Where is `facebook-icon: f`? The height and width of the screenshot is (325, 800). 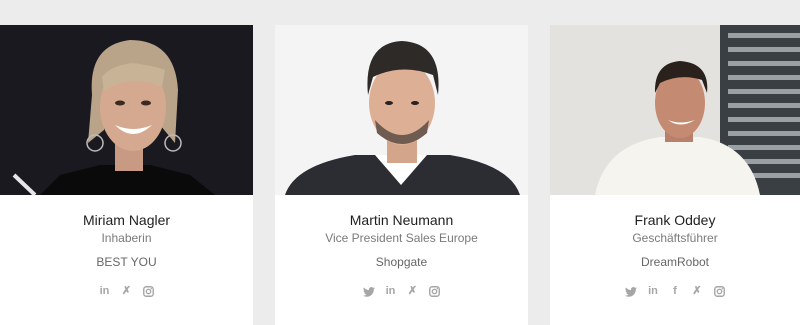 facebook-icon: f is located at coordinates (675, 291).